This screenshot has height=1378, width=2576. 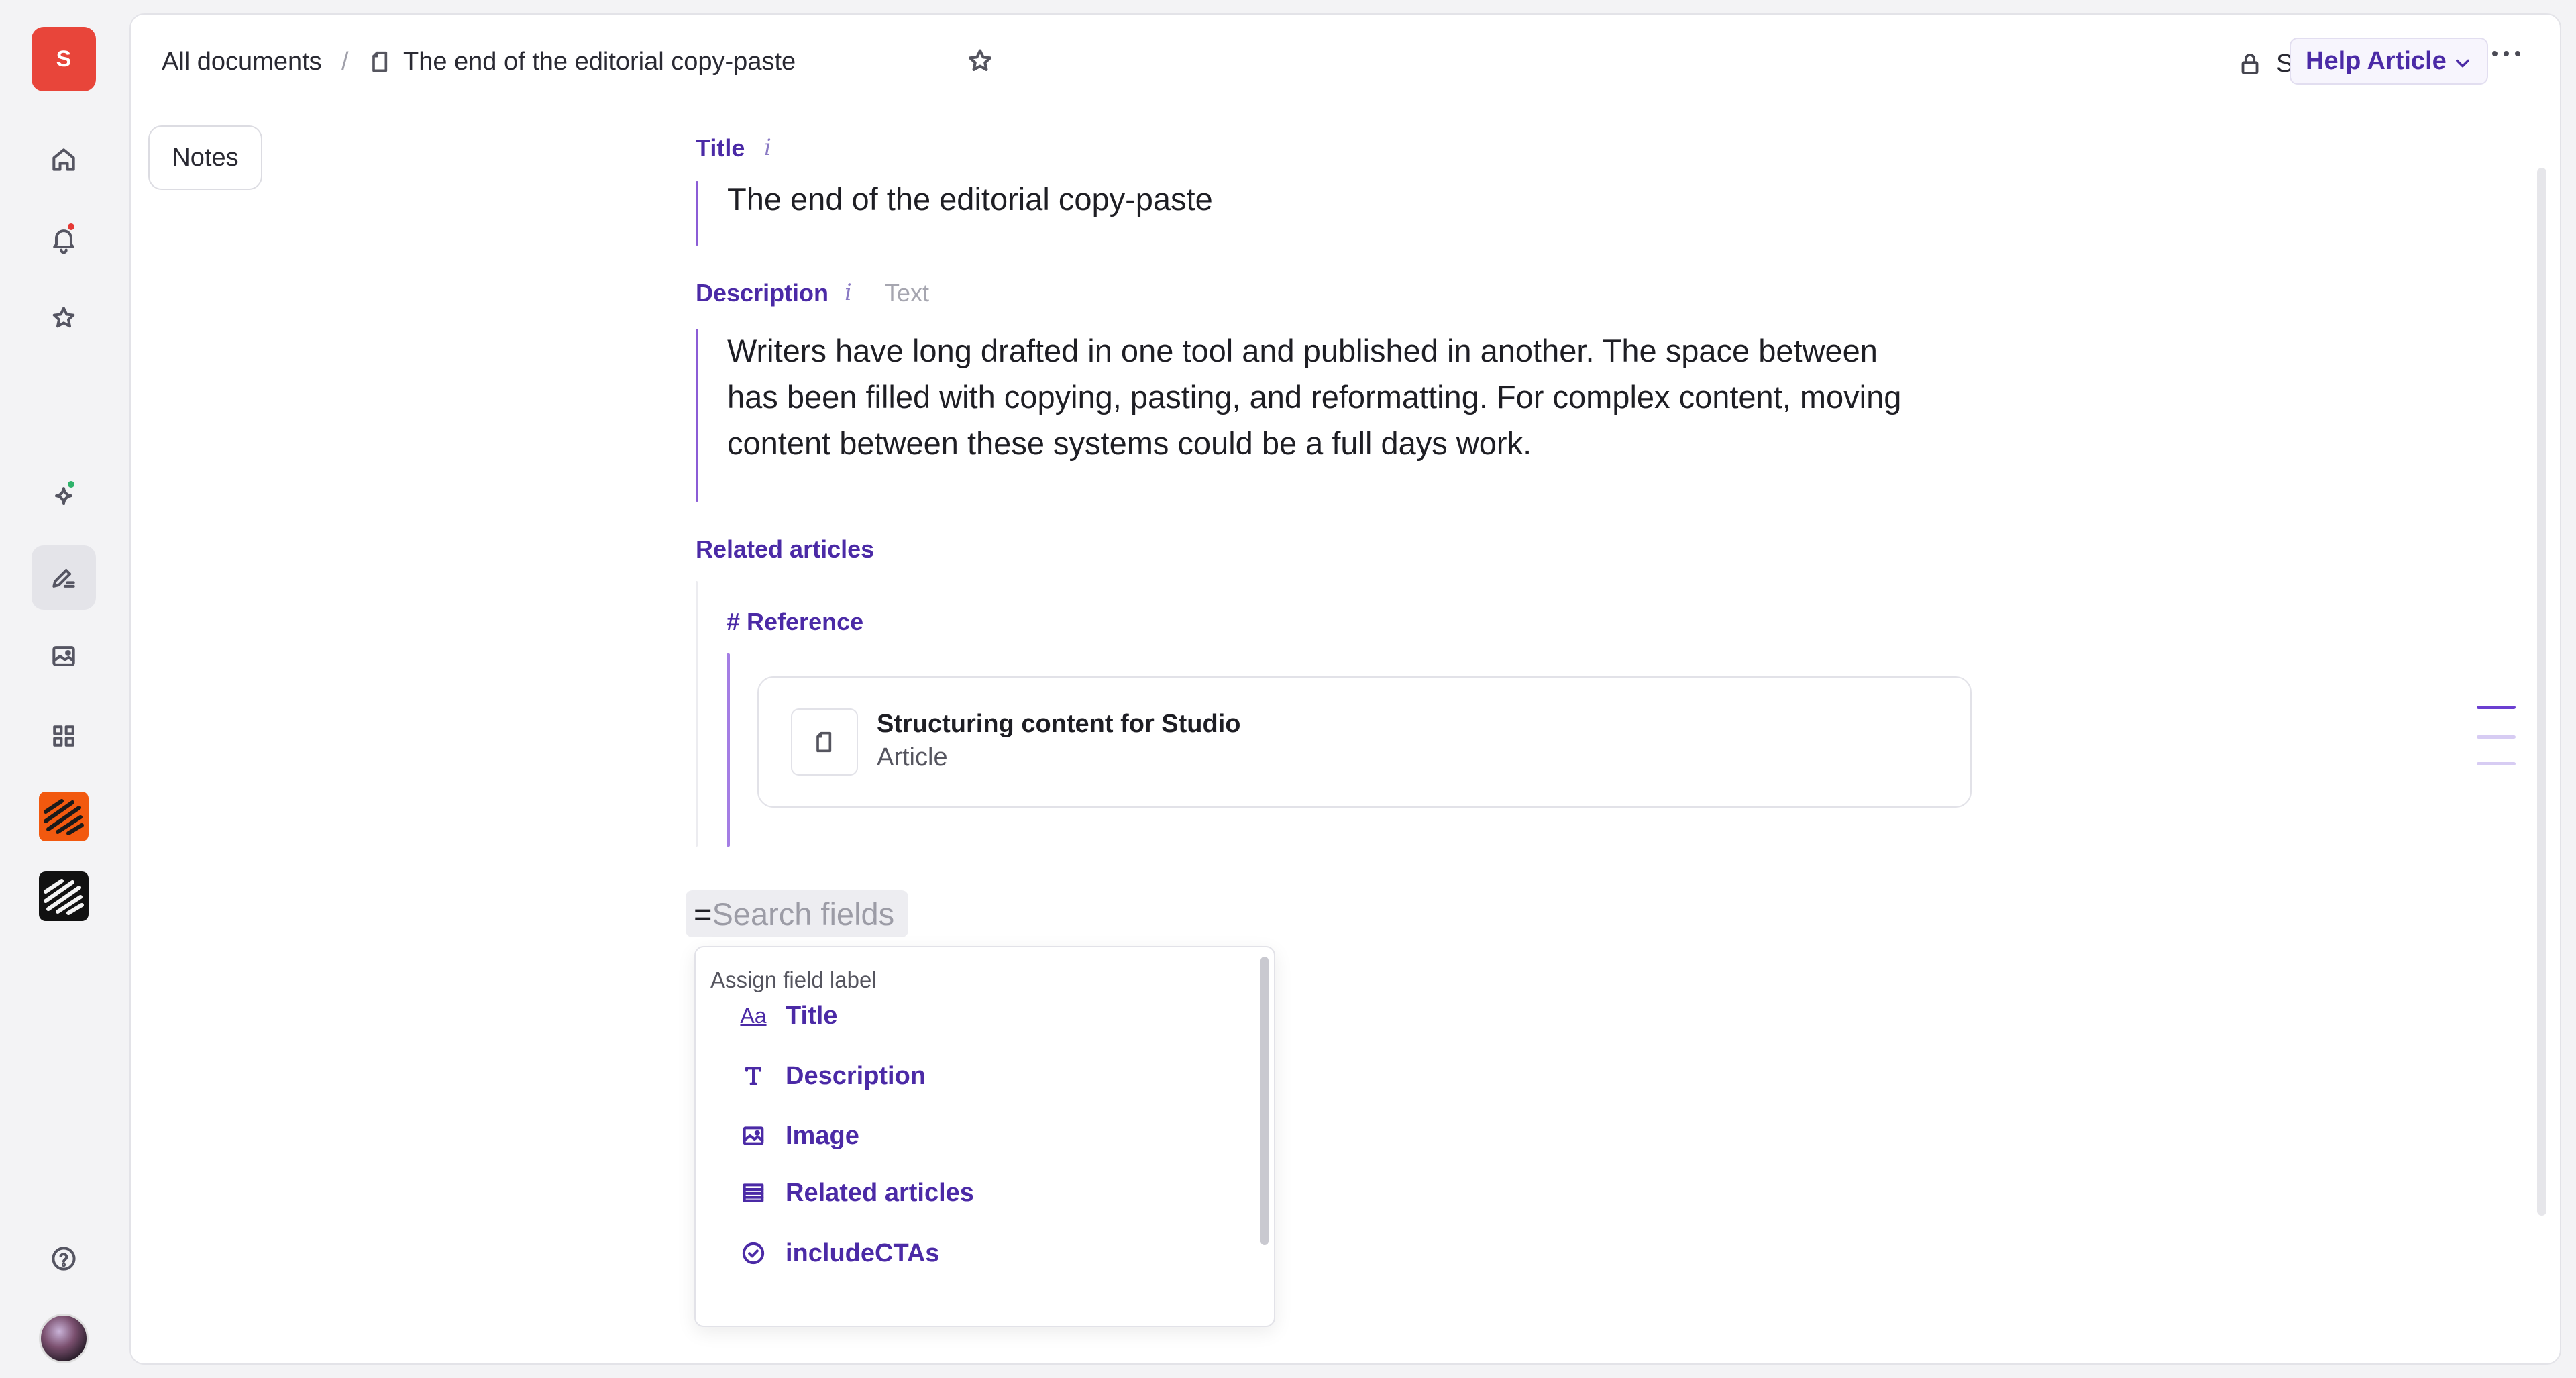 I want to click on menu-scrollbar, so click(x=1264, y=1101).